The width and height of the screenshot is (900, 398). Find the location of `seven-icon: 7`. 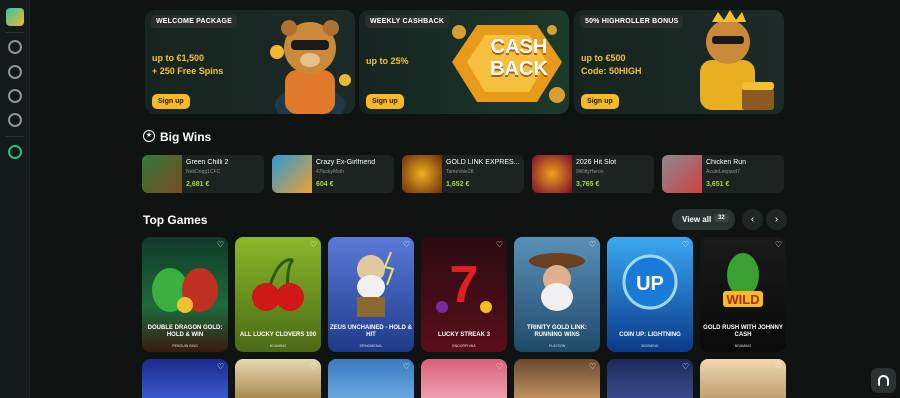

seven-icon: 7 is located at coordinates (464, 285).